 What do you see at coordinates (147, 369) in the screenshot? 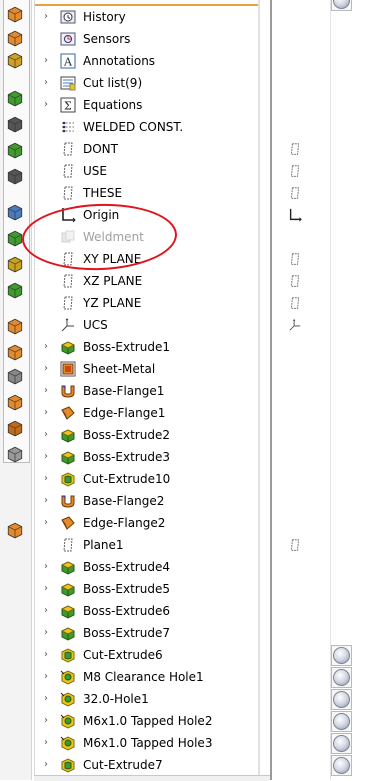
I see `tree-item-sheet-metal: › Sheet-Metal` at bounding box center [147, 369].